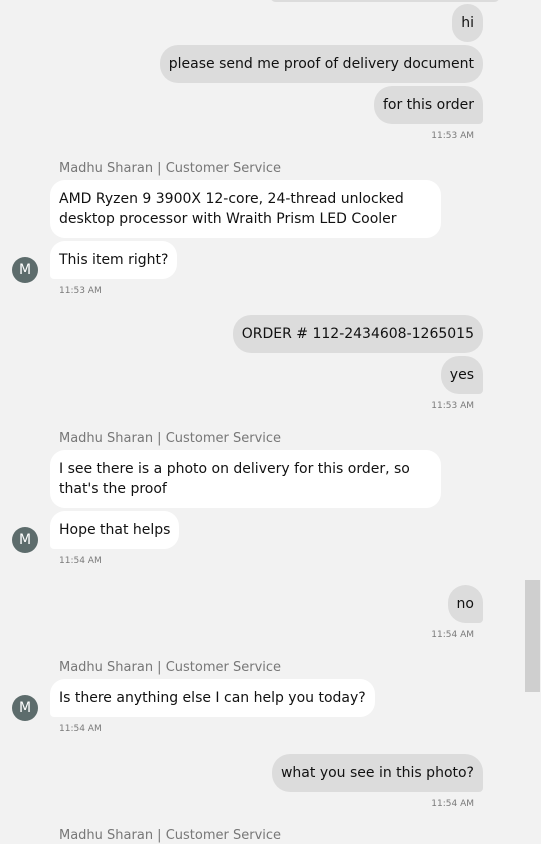 The height and width of the screenshot is (844, 541). I want to click on agent-message-bubble: Hope that helps, so click(115, 530).